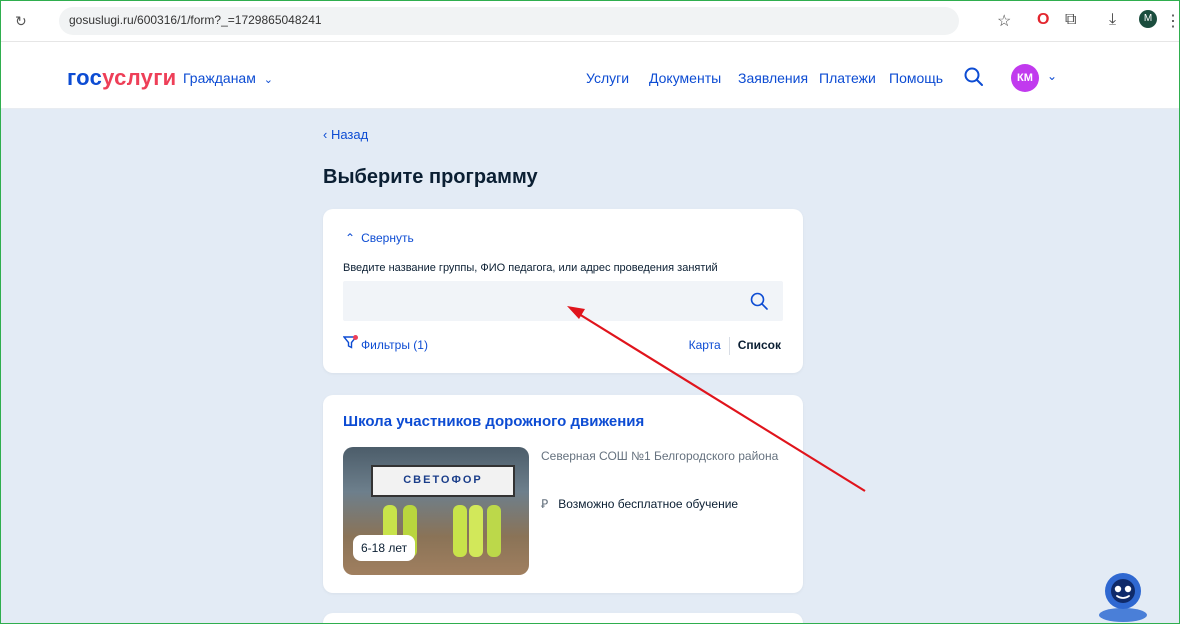 This screenshot has width=1182, height=626. Describe the element at coordinates (1025, 78) in the screenshot. I see `user-avatar: КМ` at that location.